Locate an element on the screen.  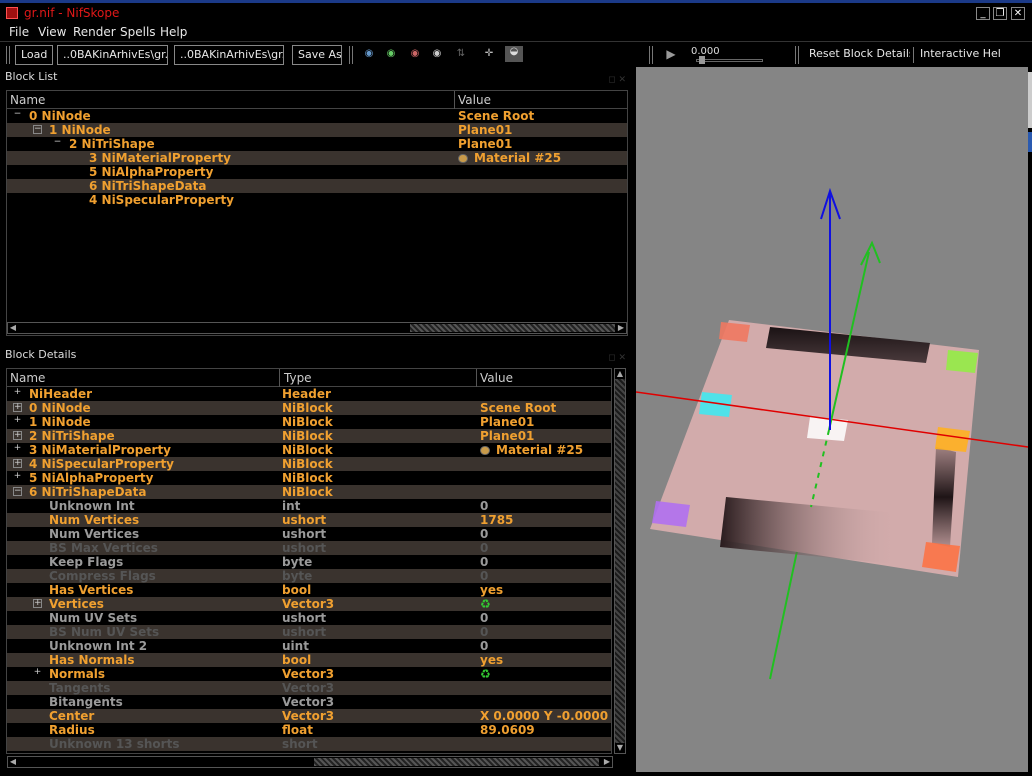
time-slider-handle is located at coordinates (702, 60).